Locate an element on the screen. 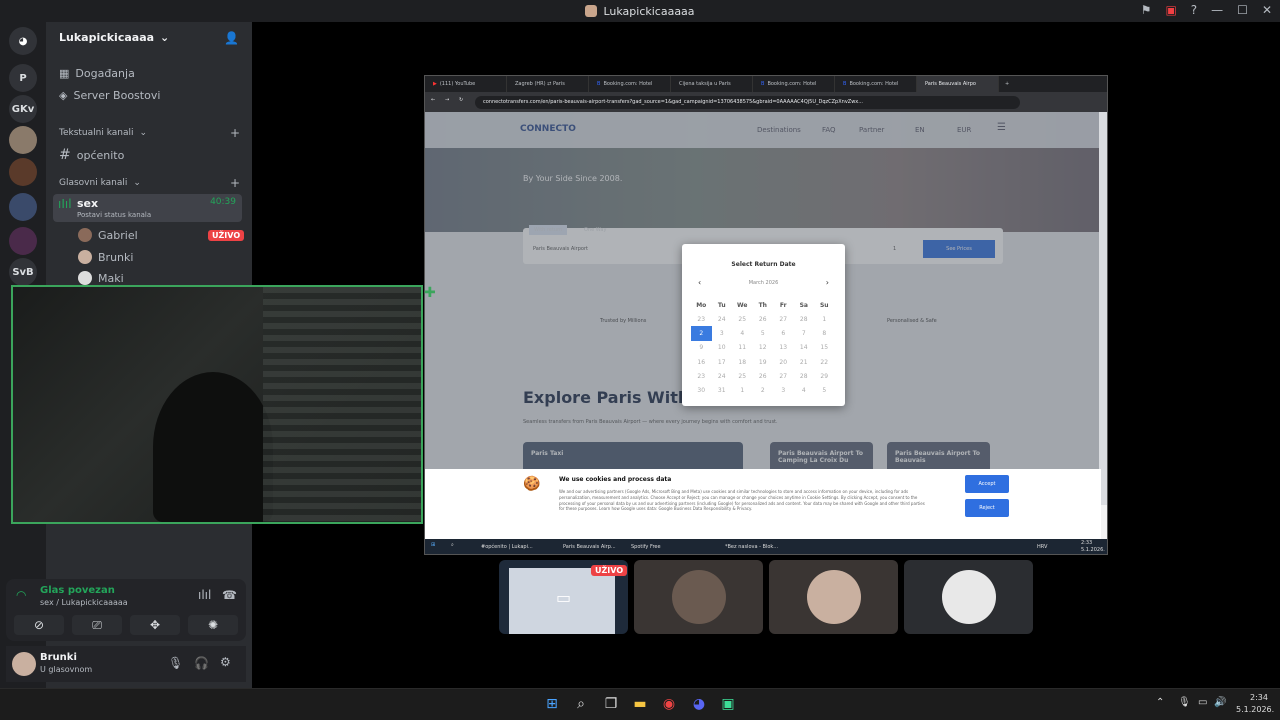 Image resolution: width=1280 pixels, height=720 pixels. tray-mic-icon: 🎙 is located at coordinates (1184, 702).